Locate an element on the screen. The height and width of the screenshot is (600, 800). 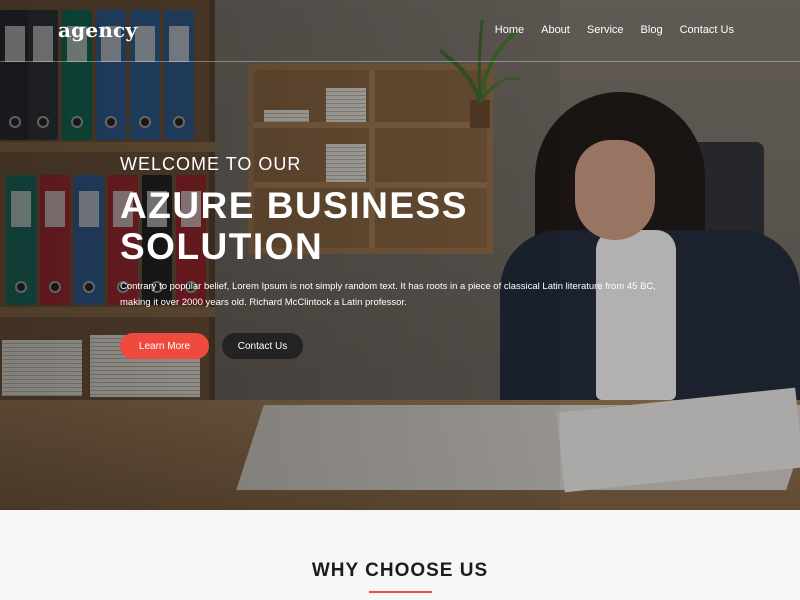
agency-logo: agency is located at coordinates (97, 30).